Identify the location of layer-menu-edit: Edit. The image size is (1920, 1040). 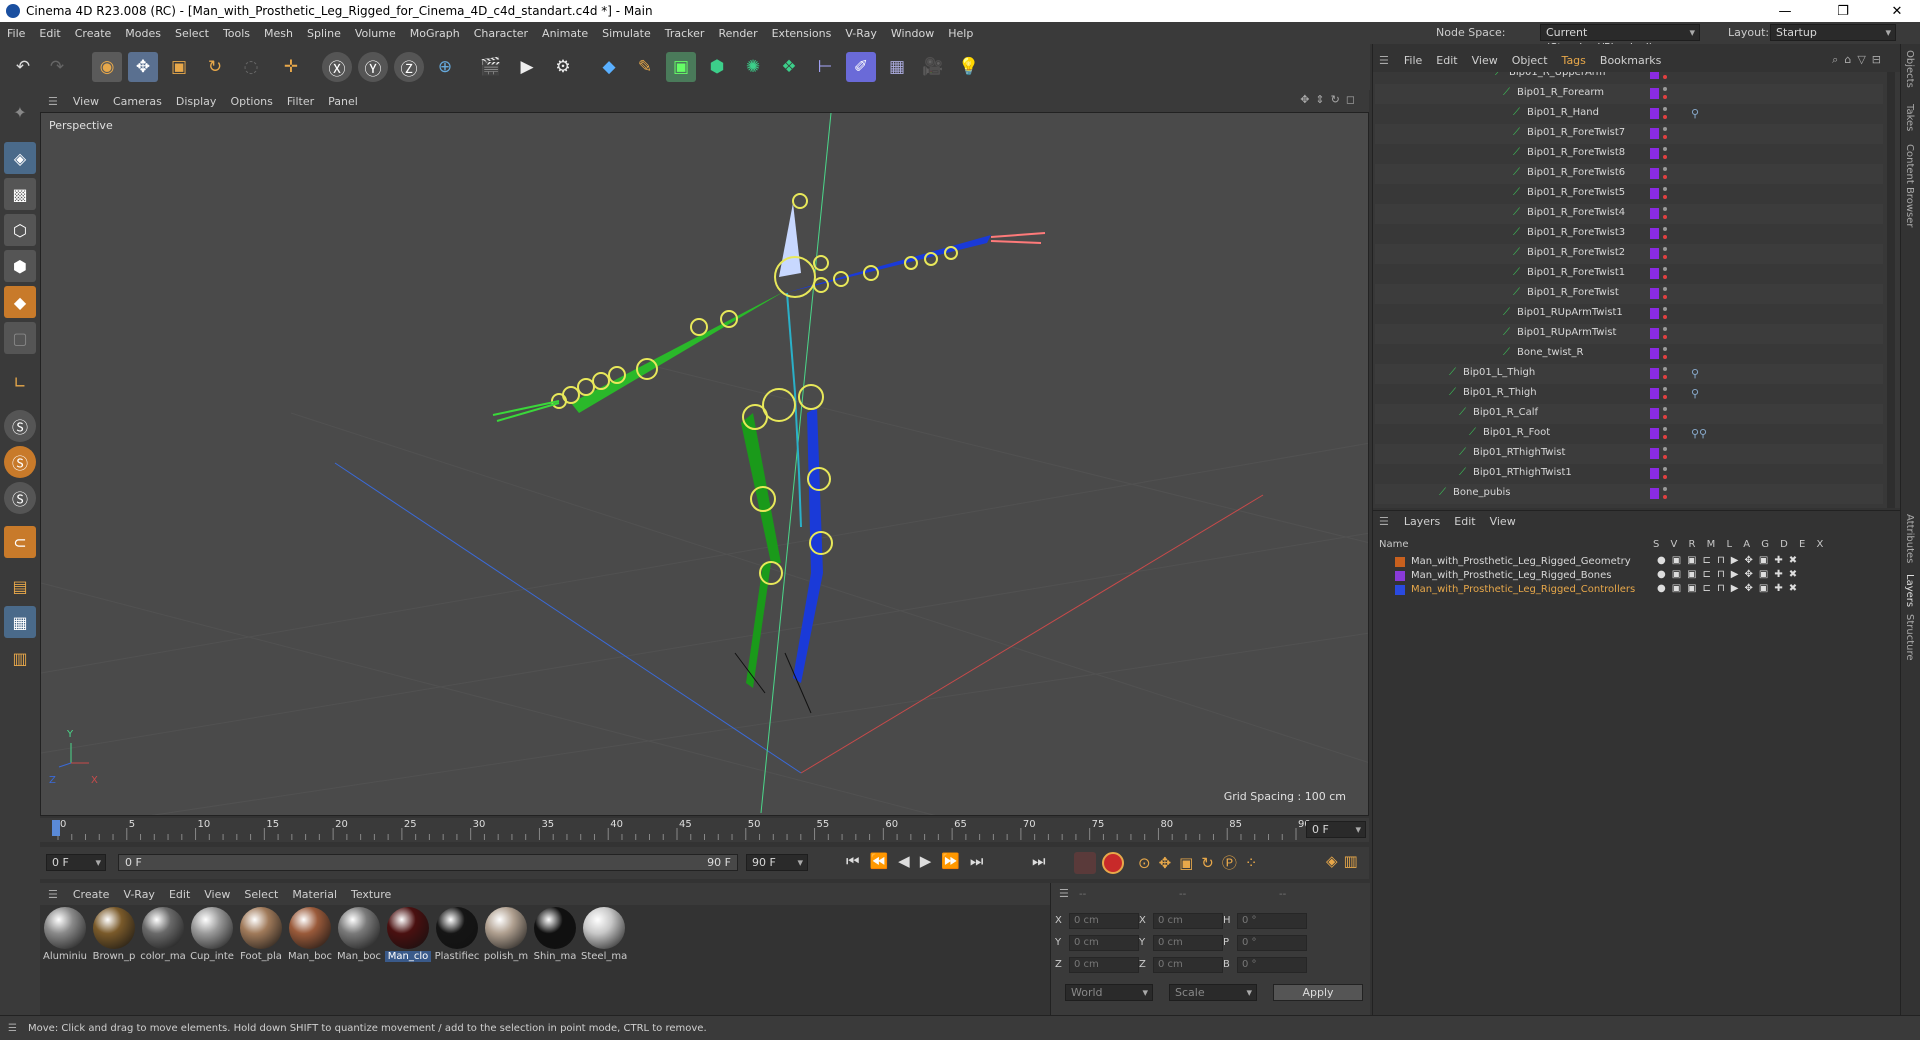
(1464, 521).